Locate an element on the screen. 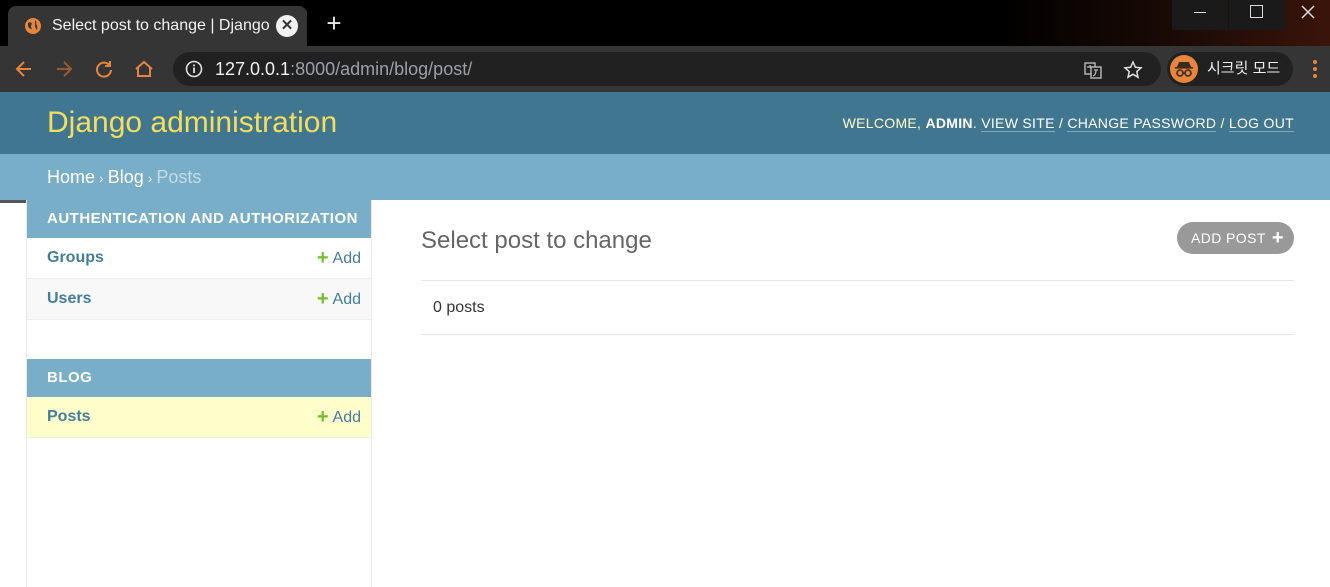 Image resolution: width=1330 pixels, height=587 pixels. sidebar-item-users: Users + Add is located at coordinates (199, 299).